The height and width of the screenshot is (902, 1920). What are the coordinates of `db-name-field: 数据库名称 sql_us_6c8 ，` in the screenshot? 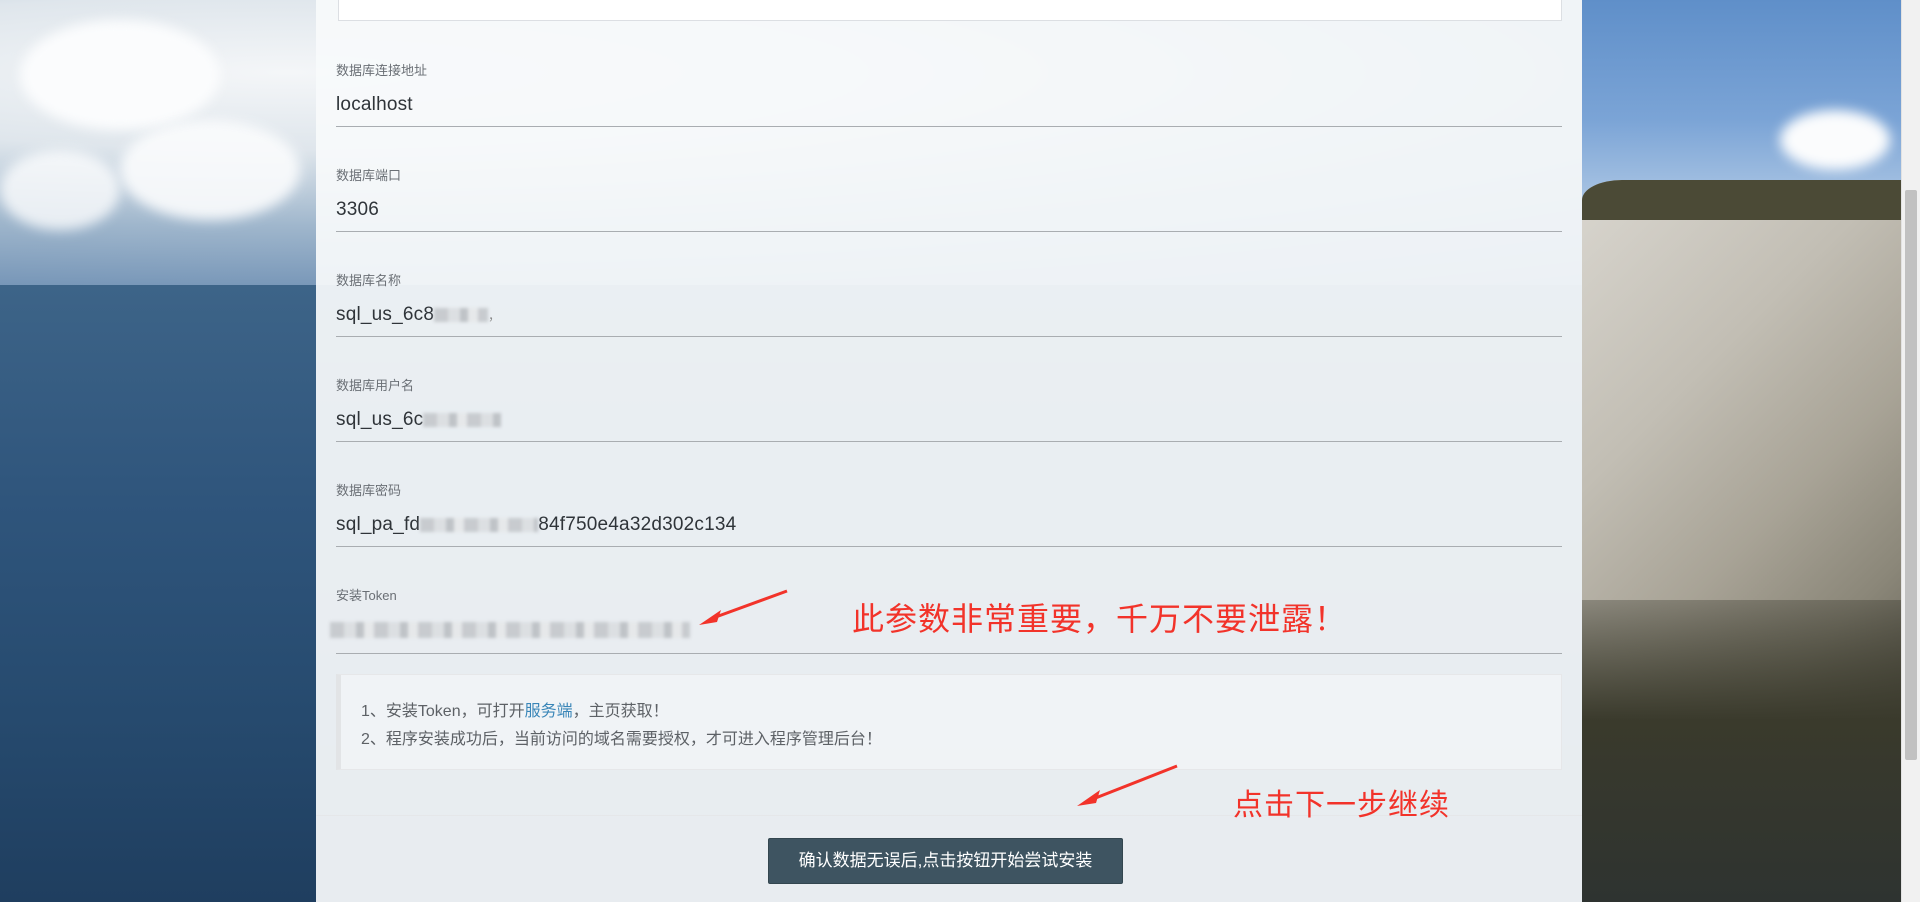 It's located at (949, 304).